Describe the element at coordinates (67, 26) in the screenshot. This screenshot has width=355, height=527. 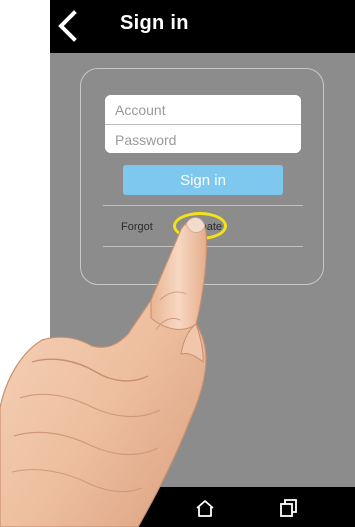
I see `chevron-left-icon` at that location.